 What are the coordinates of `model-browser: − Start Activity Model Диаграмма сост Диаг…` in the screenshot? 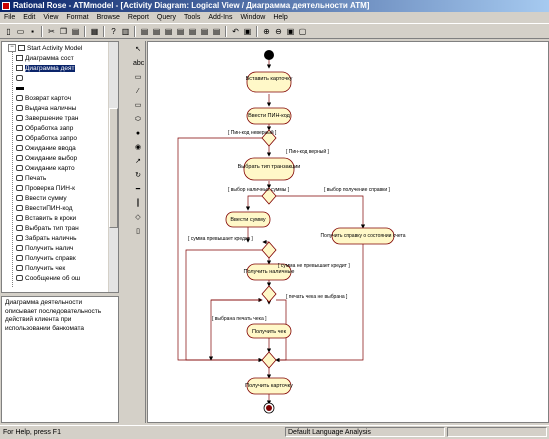 It's located at (60, 167).